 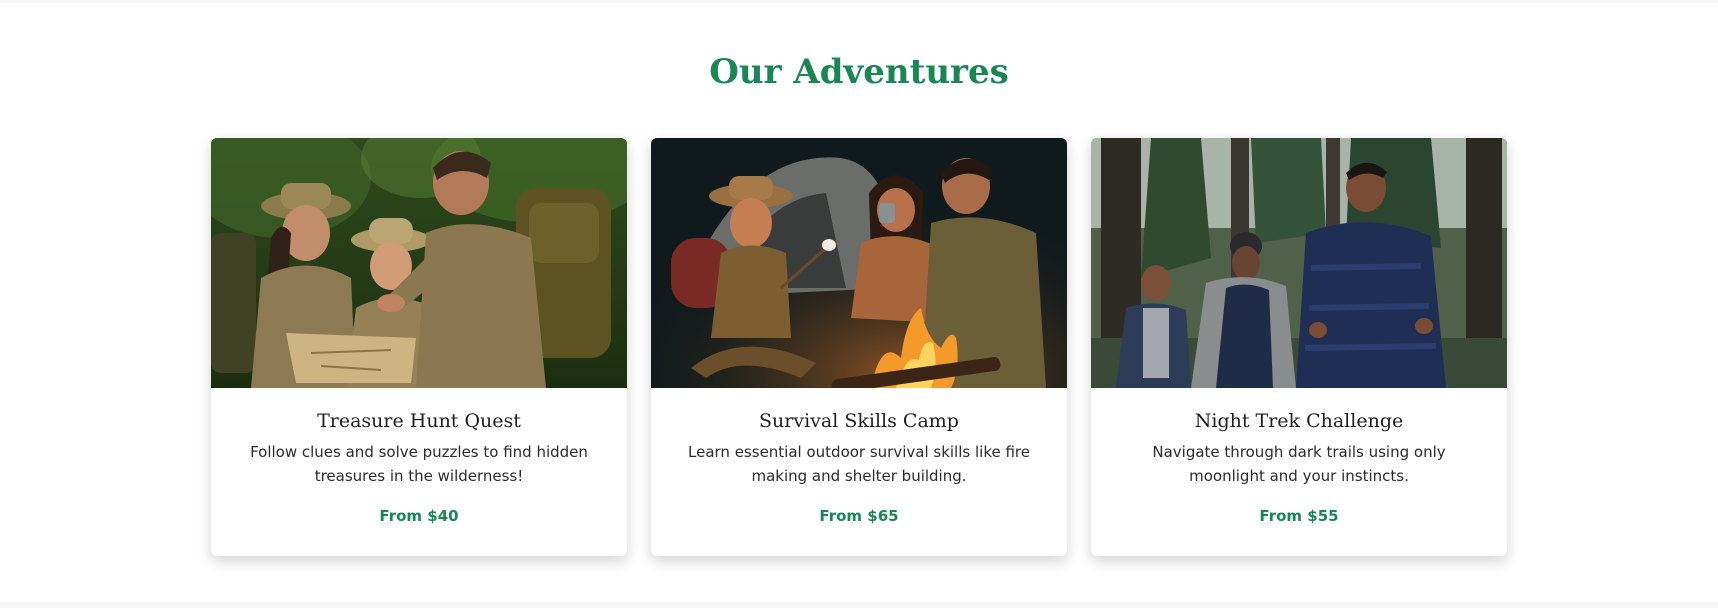 What do you see at coordinates (419, 516) in the screenshot?
I see `card-price: From $40` at bounding box center [419, 516].